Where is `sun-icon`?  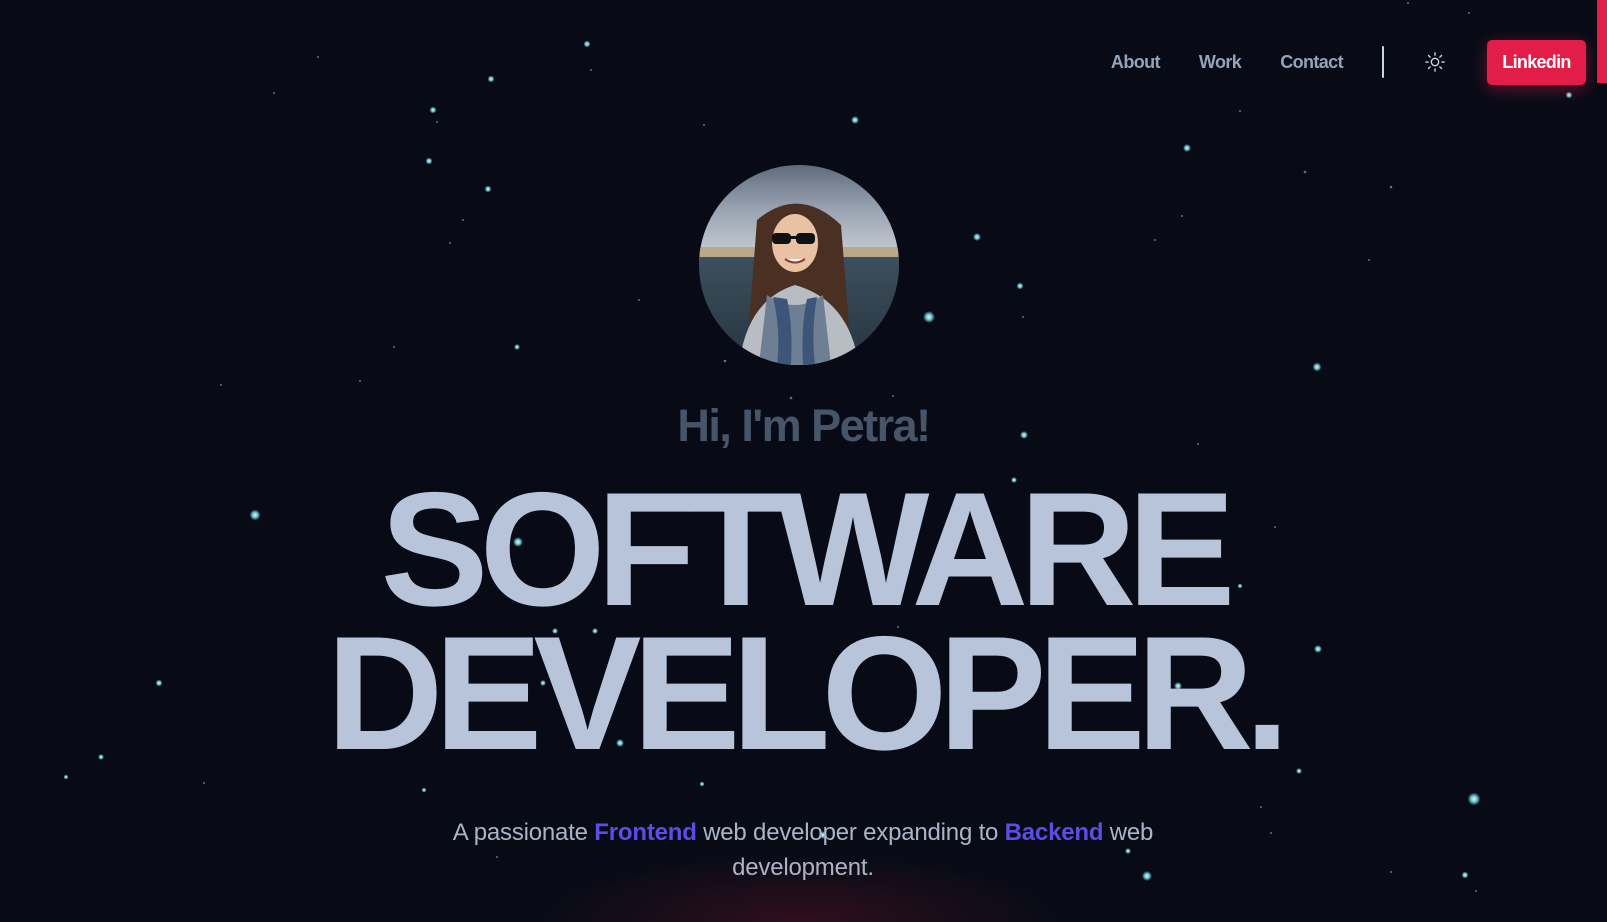
sun-icon is located at coordinates (1435, 62).